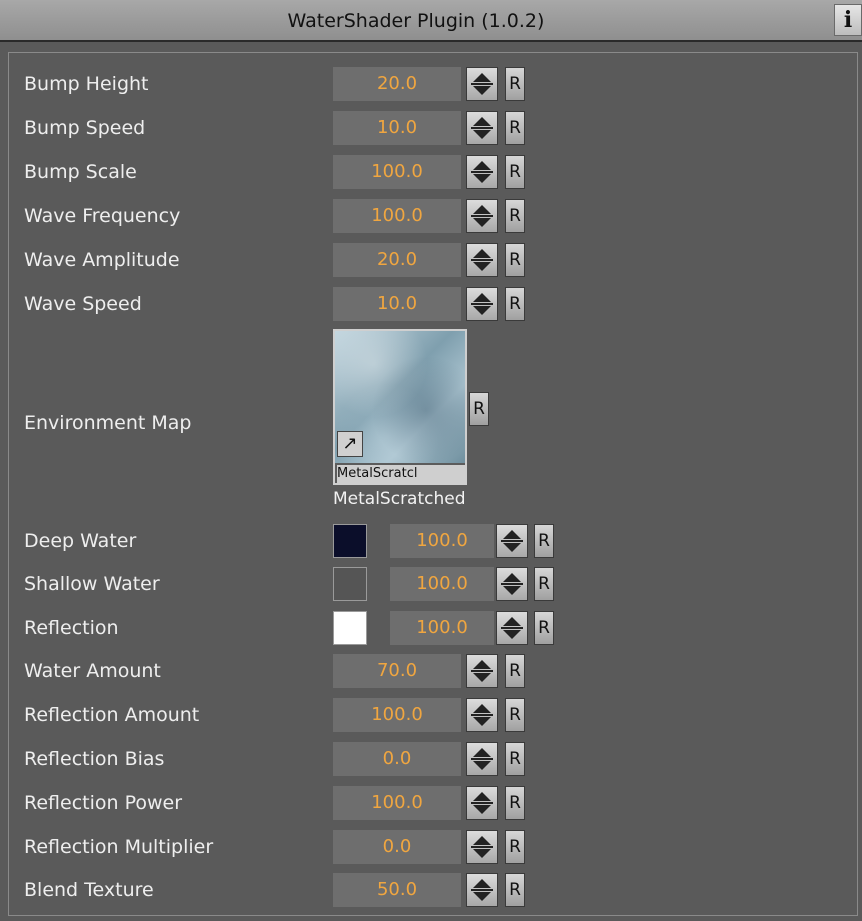 This screenshot has width=862, height=921. I want to click on texture-thumbnail: ↗ MetalScratcl, so click(400, 407).